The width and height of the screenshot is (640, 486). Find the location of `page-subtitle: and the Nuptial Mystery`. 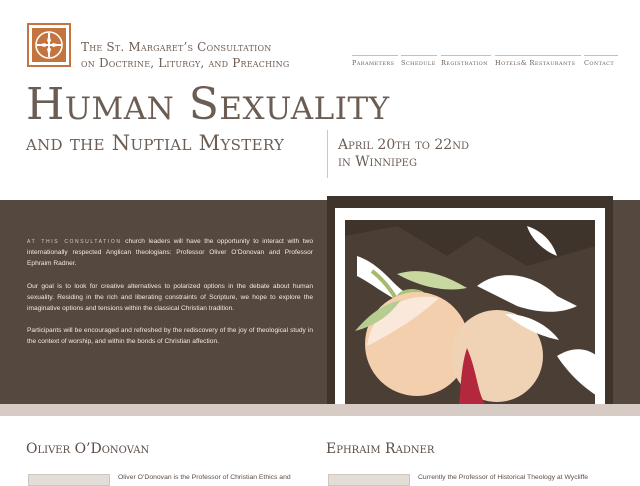

page-subtitle: and the Nuptial Mystery is located at coordinates (155, 143).